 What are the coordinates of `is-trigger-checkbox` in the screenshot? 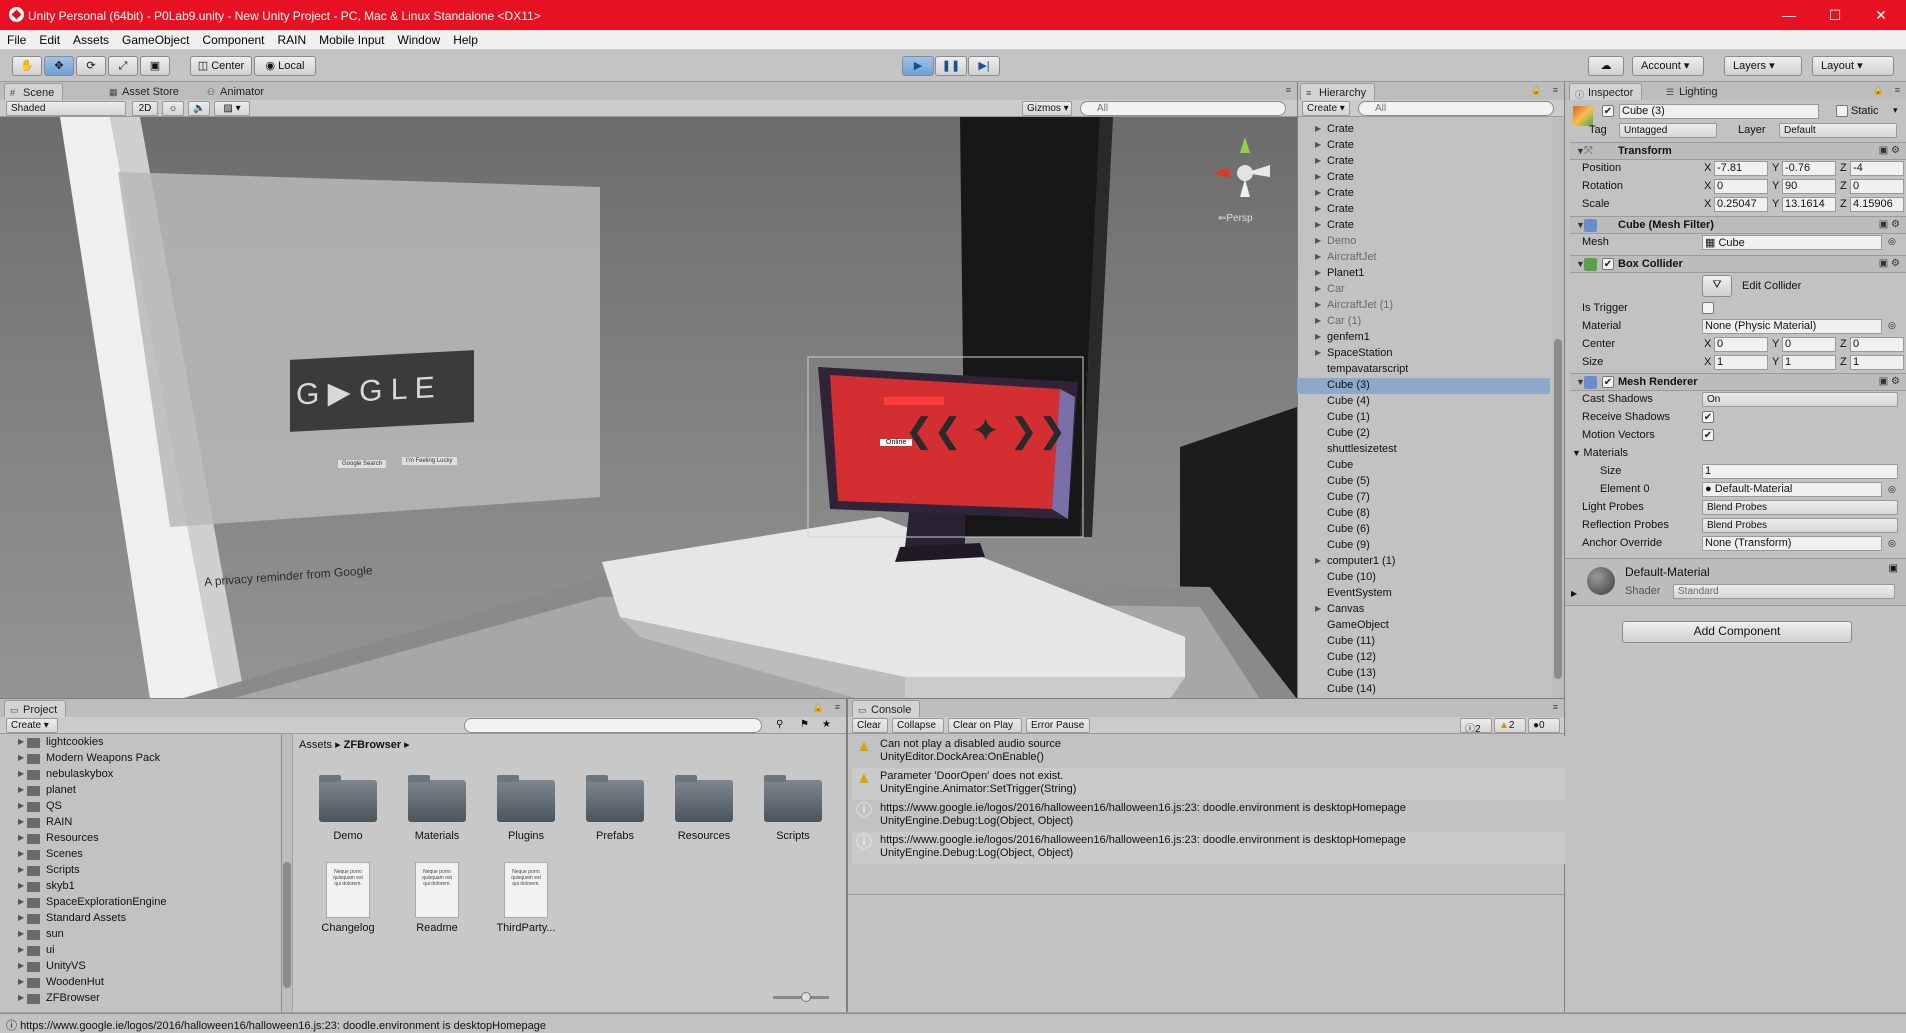 It's located at (1708, 308).